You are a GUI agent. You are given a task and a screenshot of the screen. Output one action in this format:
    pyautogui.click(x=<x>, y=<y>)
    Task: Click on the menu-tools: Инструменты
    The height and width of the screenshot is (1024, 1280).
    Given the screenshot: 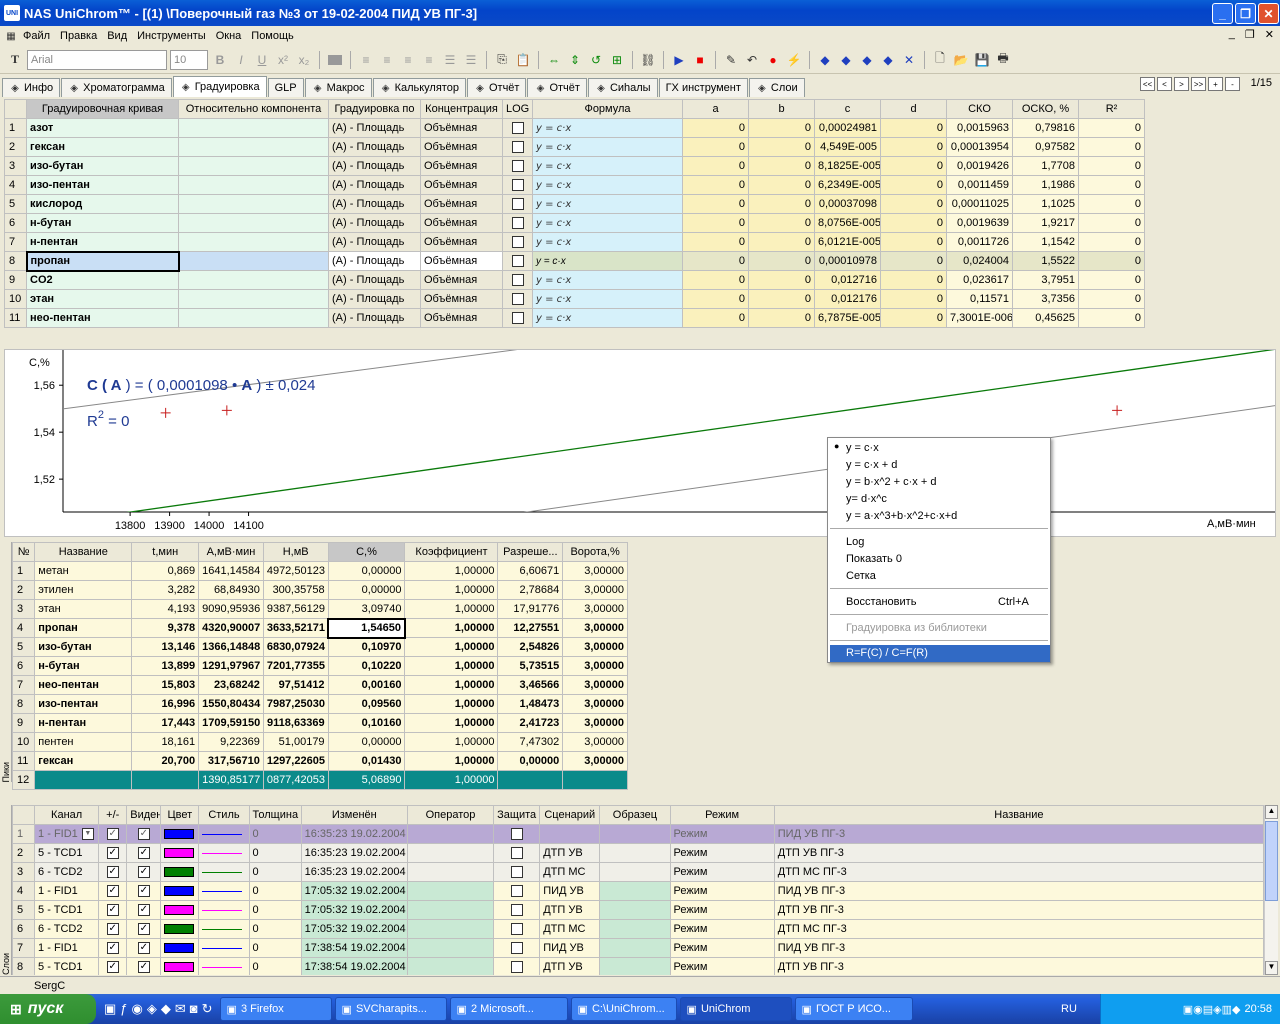 What is the action you would take?
    pyautogui.click(x=171, y=36)
    